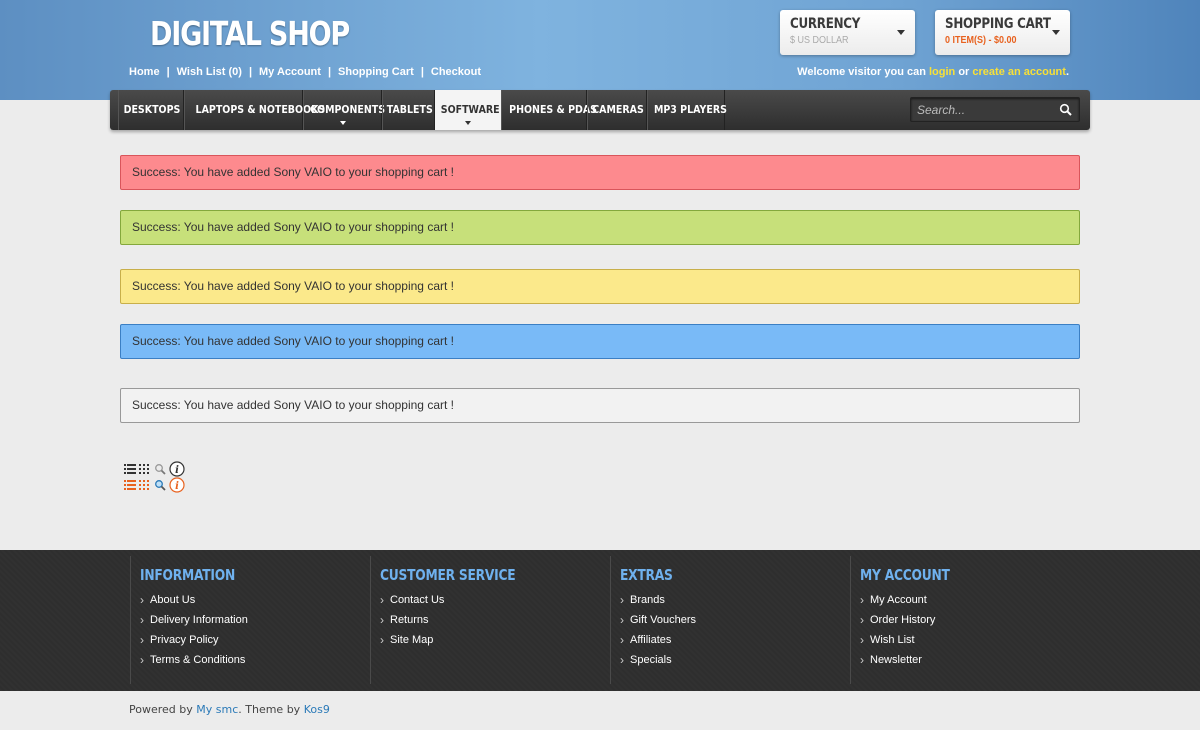 The height and width of the screenshot is (730, 1200). What do you see at coordinates (254, 110) in the screenshot?
I see `nav-item-laptops: LAPTOPS & NOTEBOOKS` at bounding box center [254, 110].